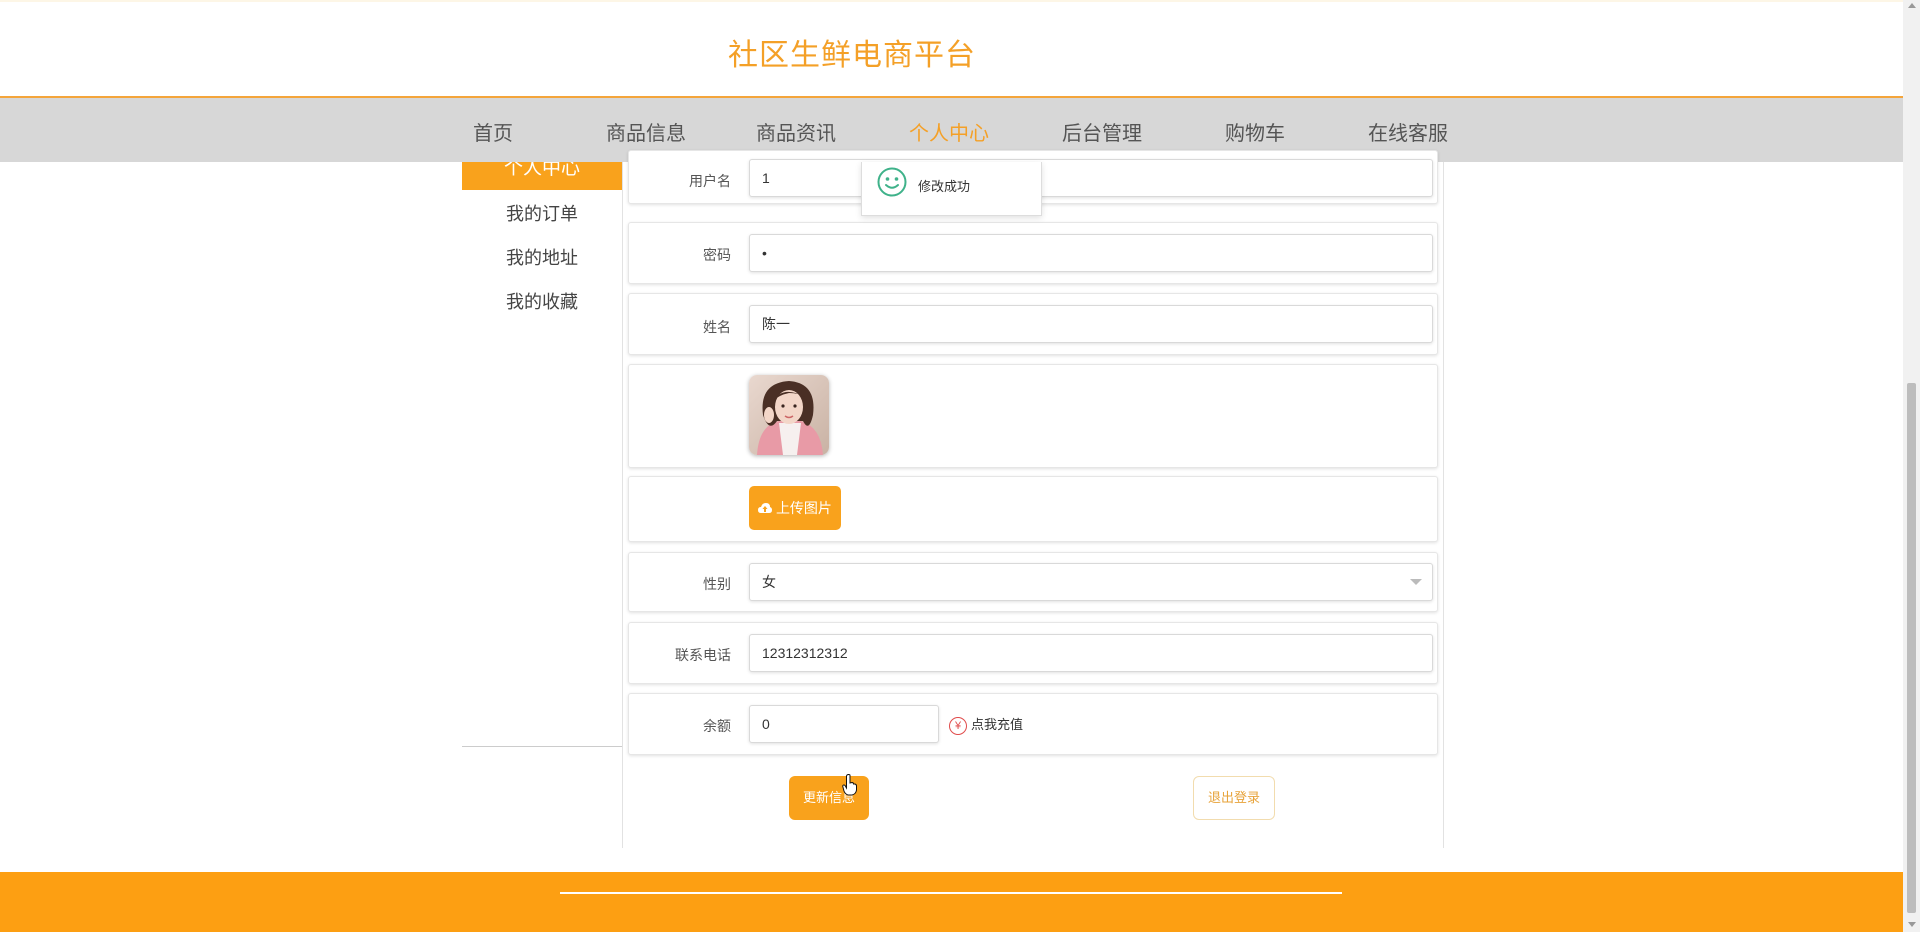 This screenshot has width=1920, height=932. What do you see at coordinates (717, 584) in the screenshot?
I see `gender-label: 性别` at bounding box center [717, 584].